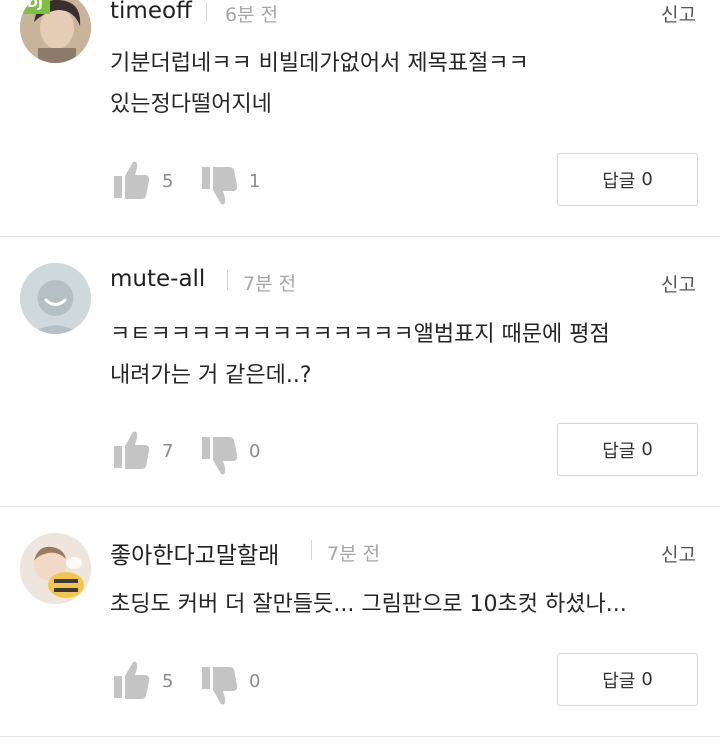 This screenshot has height=745, width=720. I want to click on comment-text-line: 기분더럽네ㅋㅋ 비빌데가없어서 제목표절ㅋㅋ, so click(319, 63).